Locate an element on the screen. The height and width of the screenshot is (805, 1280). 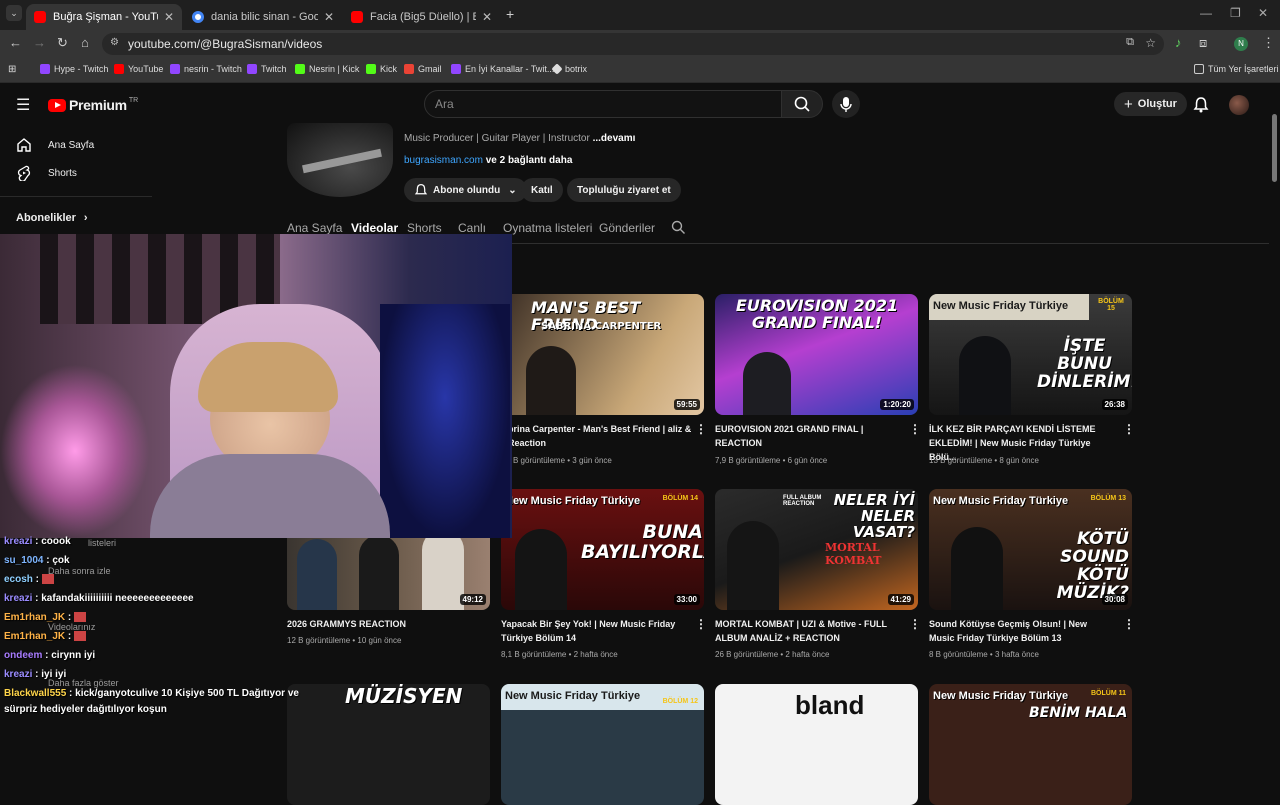
voice-search-button is located at coordinates (846, 104).